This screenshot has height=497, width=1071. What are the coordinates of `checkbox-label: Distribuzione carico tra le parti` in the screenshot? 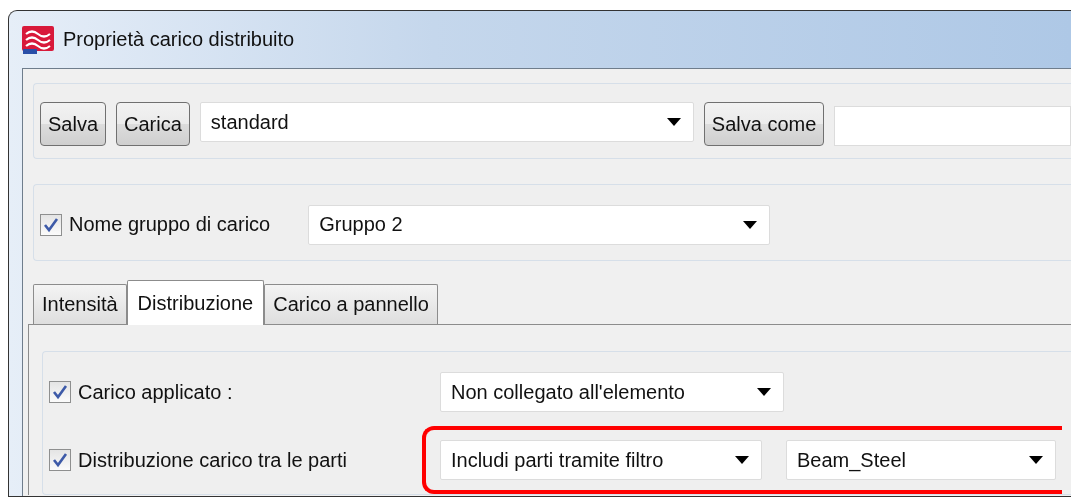 It's located at (212, 460).